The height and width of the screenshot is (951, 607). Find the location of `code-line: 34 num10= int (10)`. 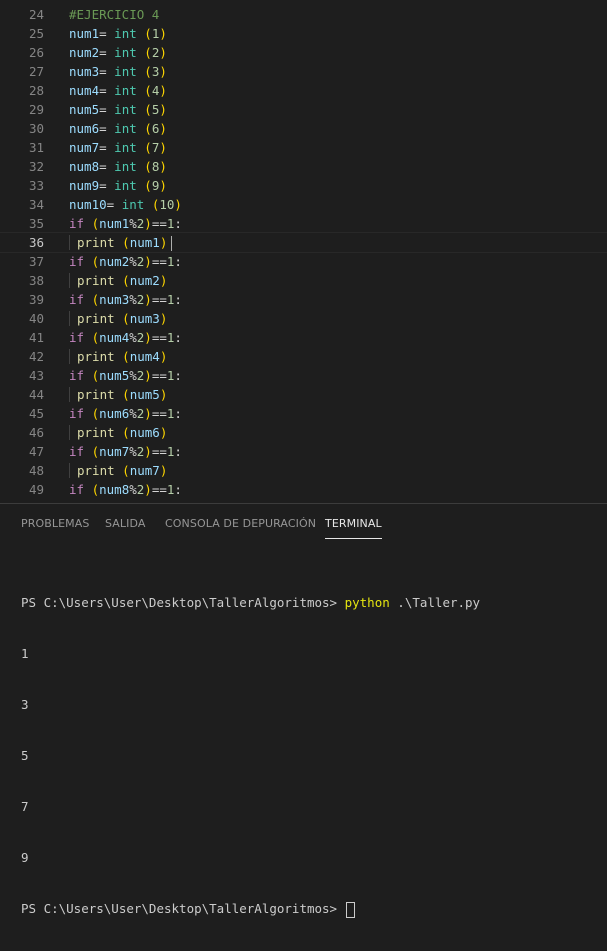

code-line: 34 num10= int (10) is located at coordinates (303, 204).